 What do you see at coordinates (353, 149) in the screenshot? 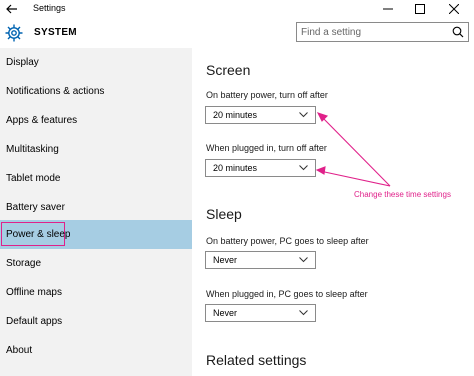
I see `annotation-arrows` at bounding box center [353, 149].